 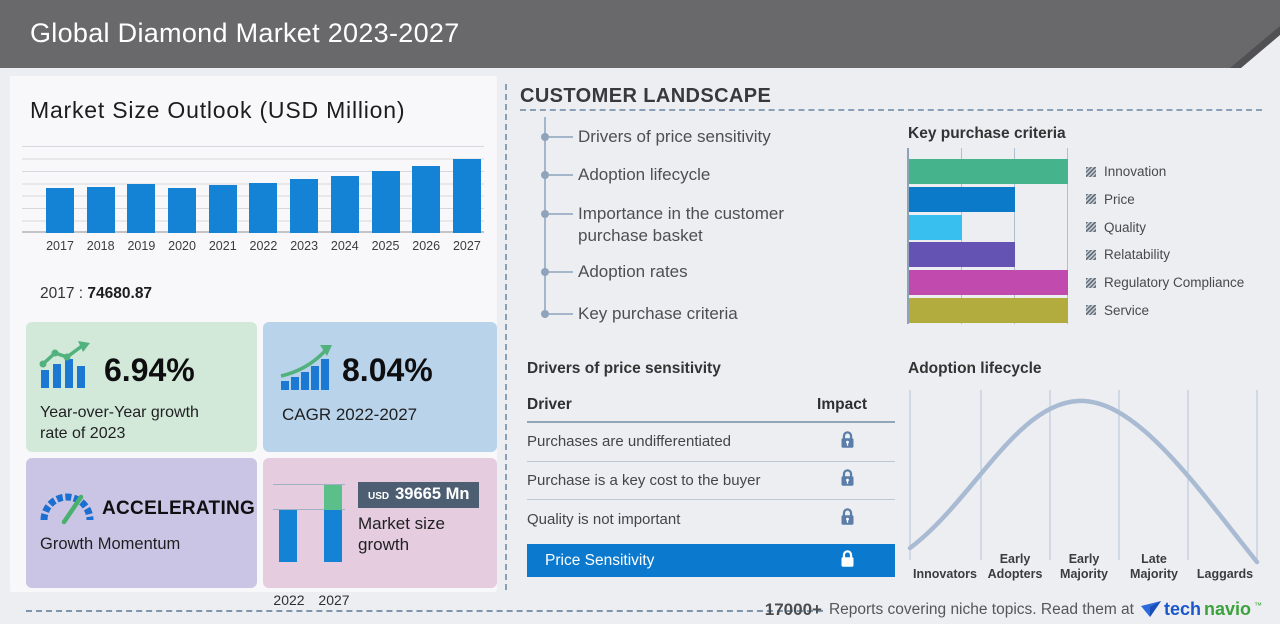 What do you see at coordinates (600, 560) in the screenshot?
I see `highlight-label: Price Sensitivity` at bounding box center [600, 560].